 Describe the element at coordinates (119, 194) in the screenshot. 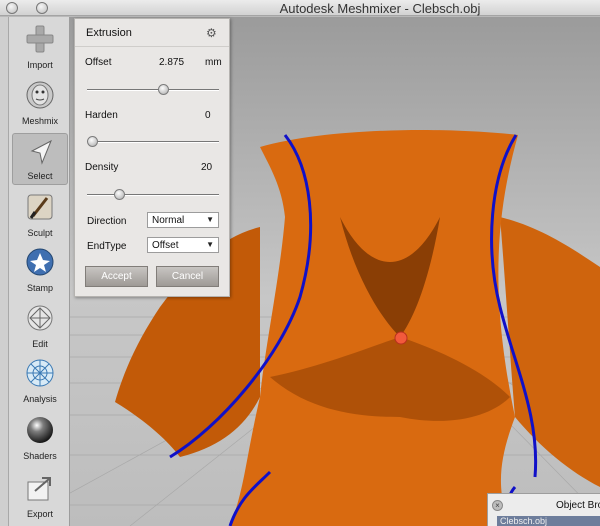

I see `density-slider-knob` at that location.